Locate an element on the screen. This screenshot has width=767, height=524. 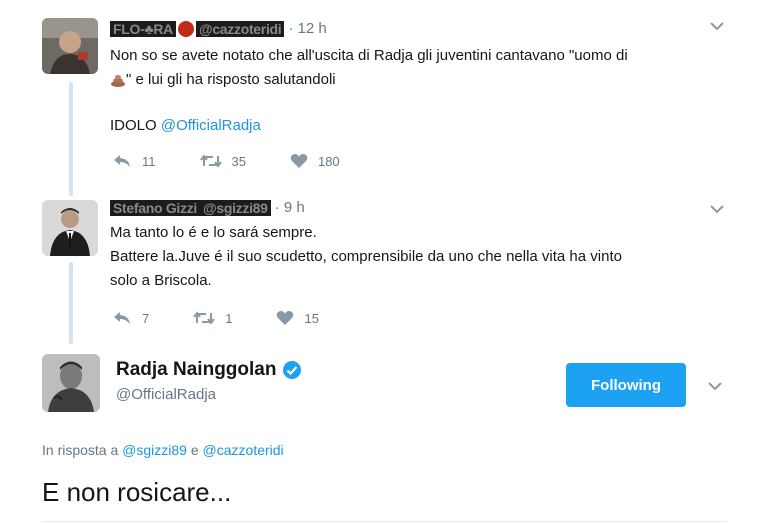
verified-badge-icon is located at coordinates (292, 370).